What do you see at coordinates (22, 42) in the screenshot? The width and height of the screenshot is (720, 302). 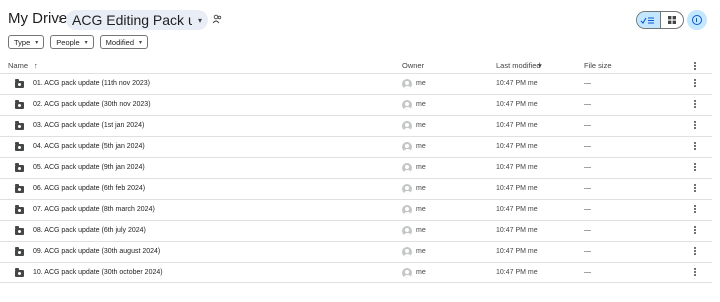 I see `filter-type-label: Type` at bounding box center [22, 42].